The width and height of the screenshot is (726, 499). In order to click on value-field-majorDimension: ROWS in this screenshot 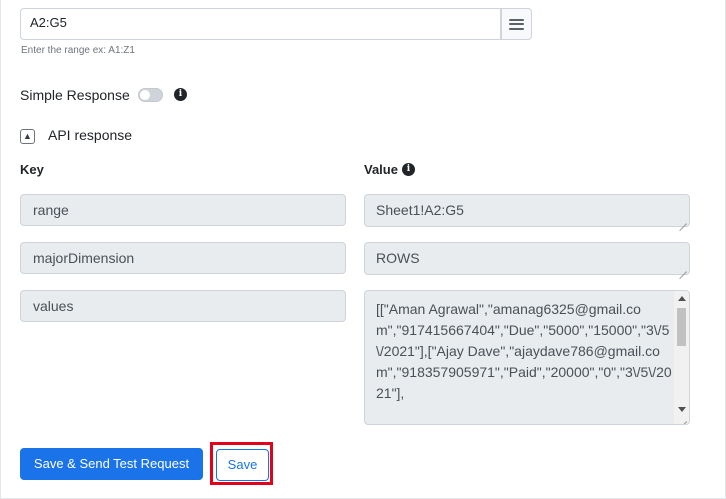, I will do `click(527, 258)`.